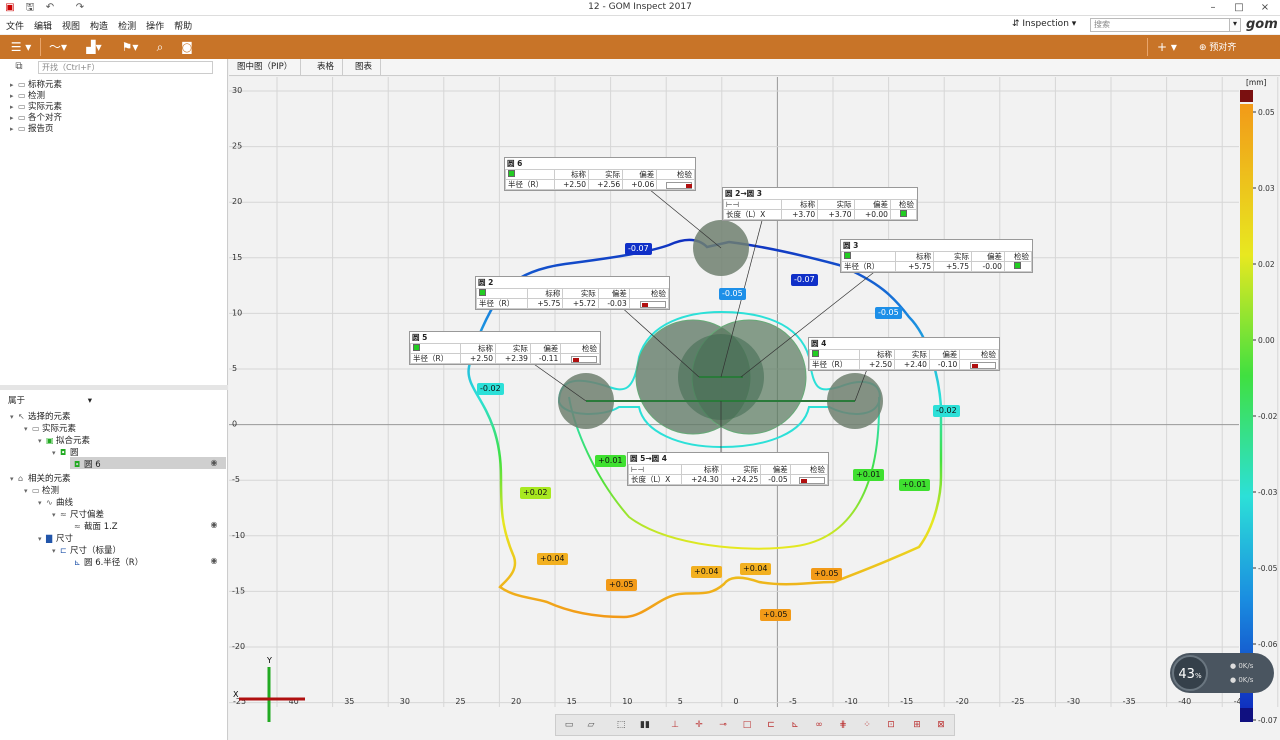  I want to click on point-icon: ⊥, so click(675, 725).